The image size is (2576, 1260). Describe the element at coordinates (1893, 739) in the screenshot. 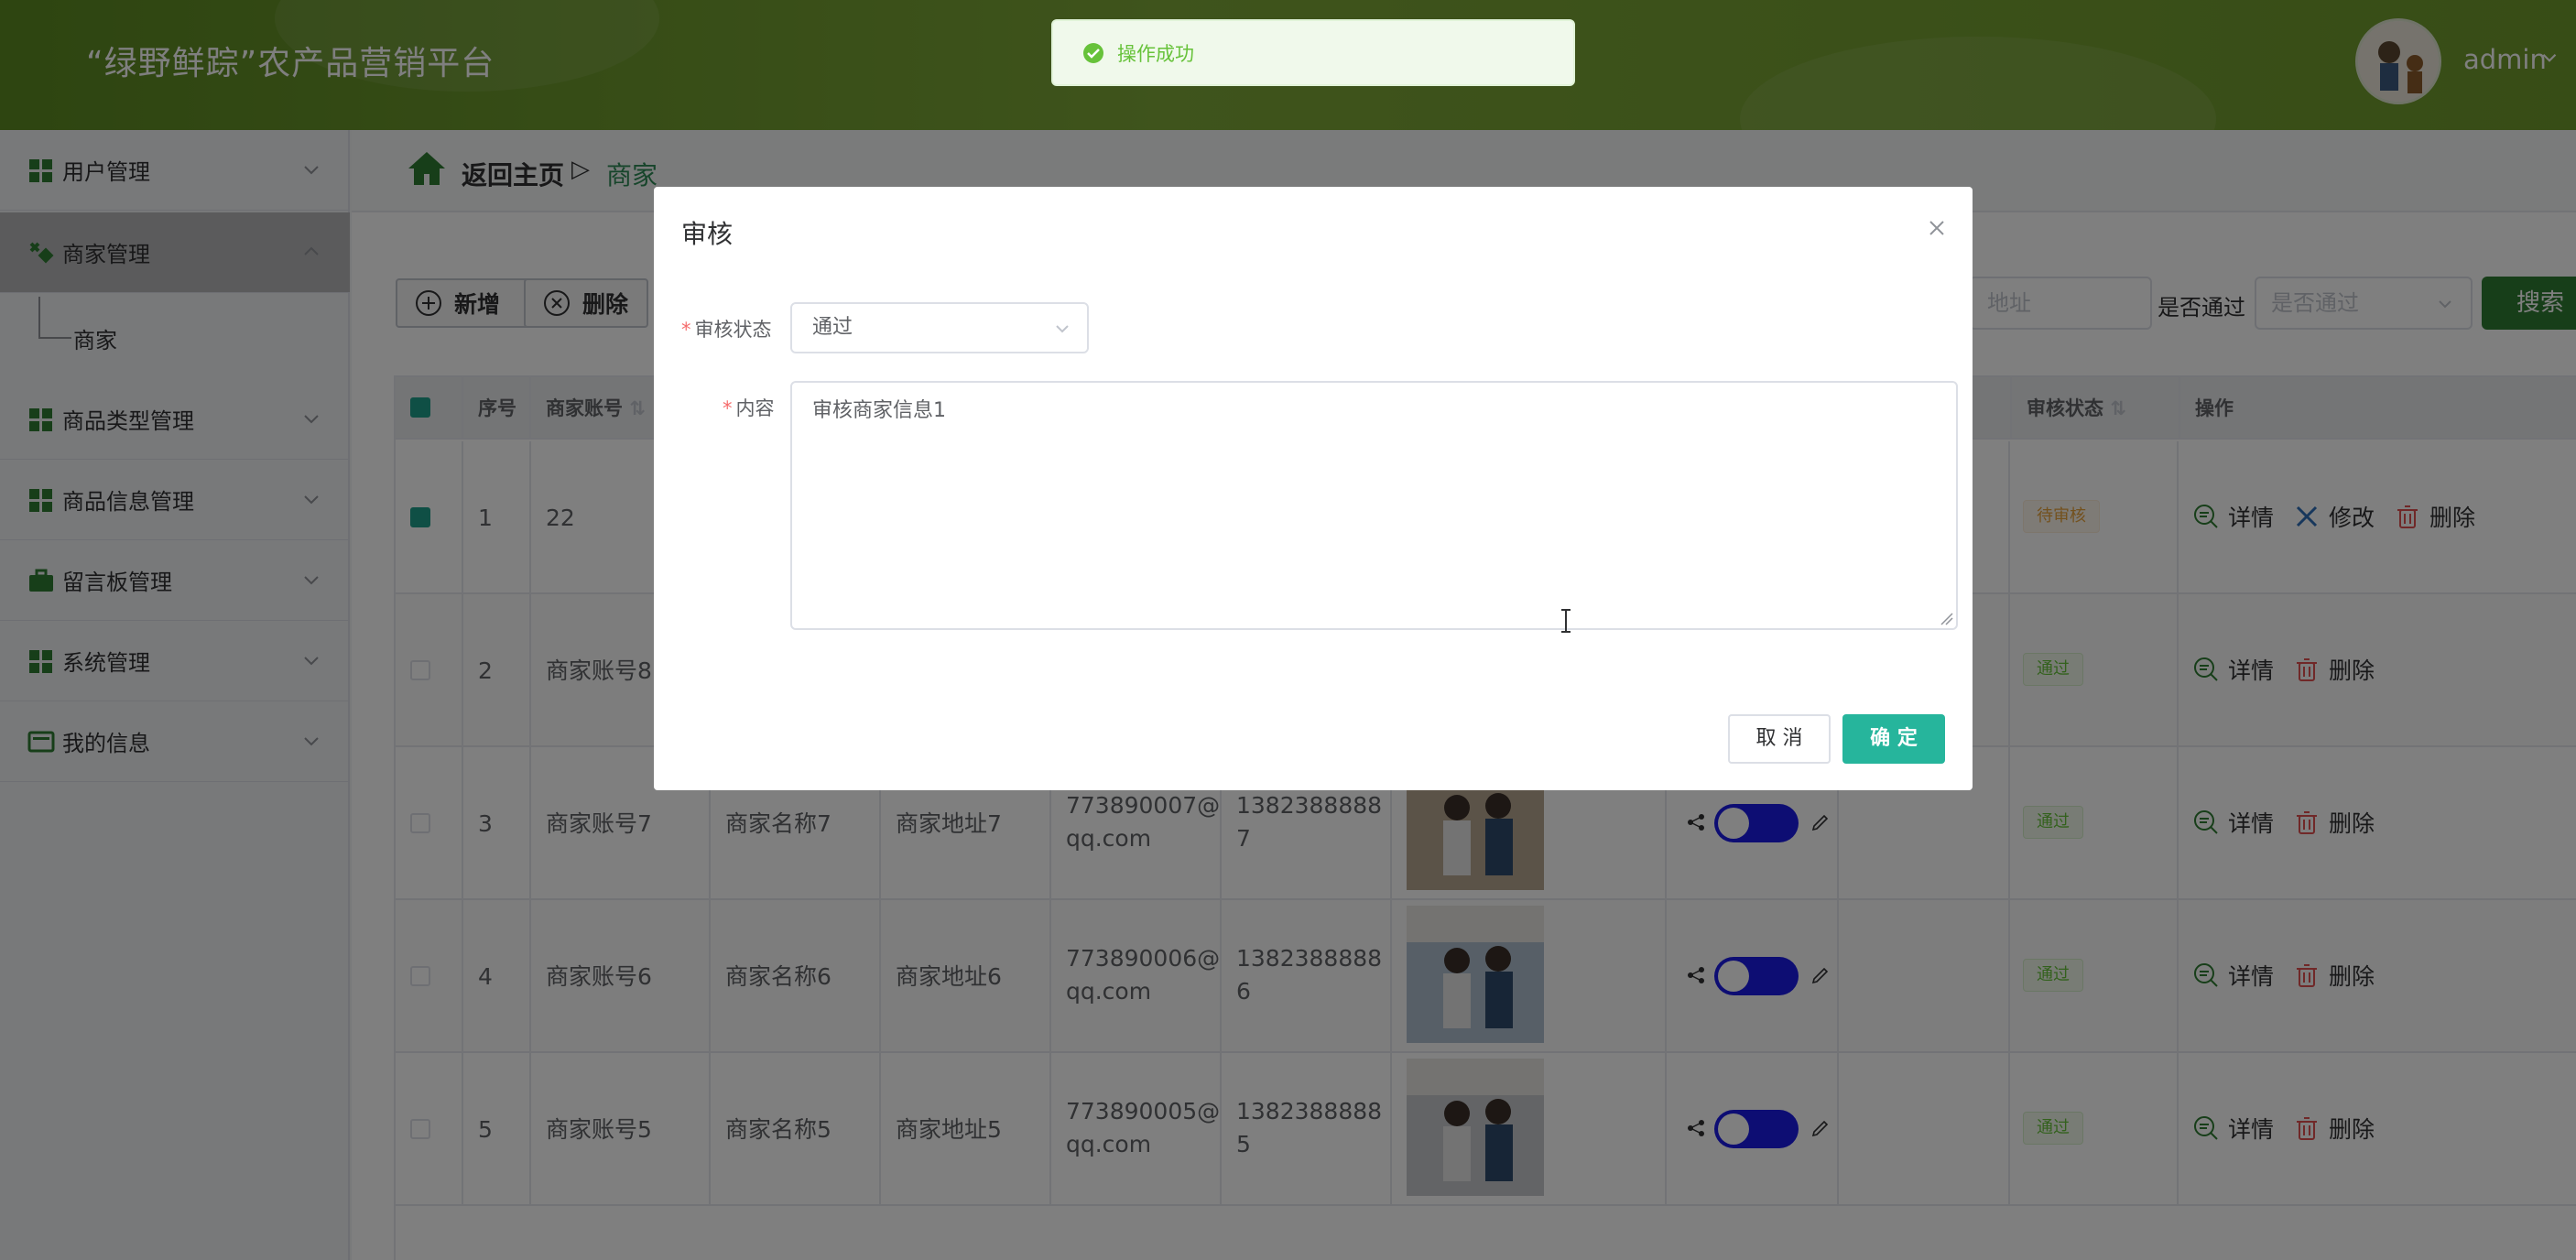

I see `confirm-button: 确 定` at that location.